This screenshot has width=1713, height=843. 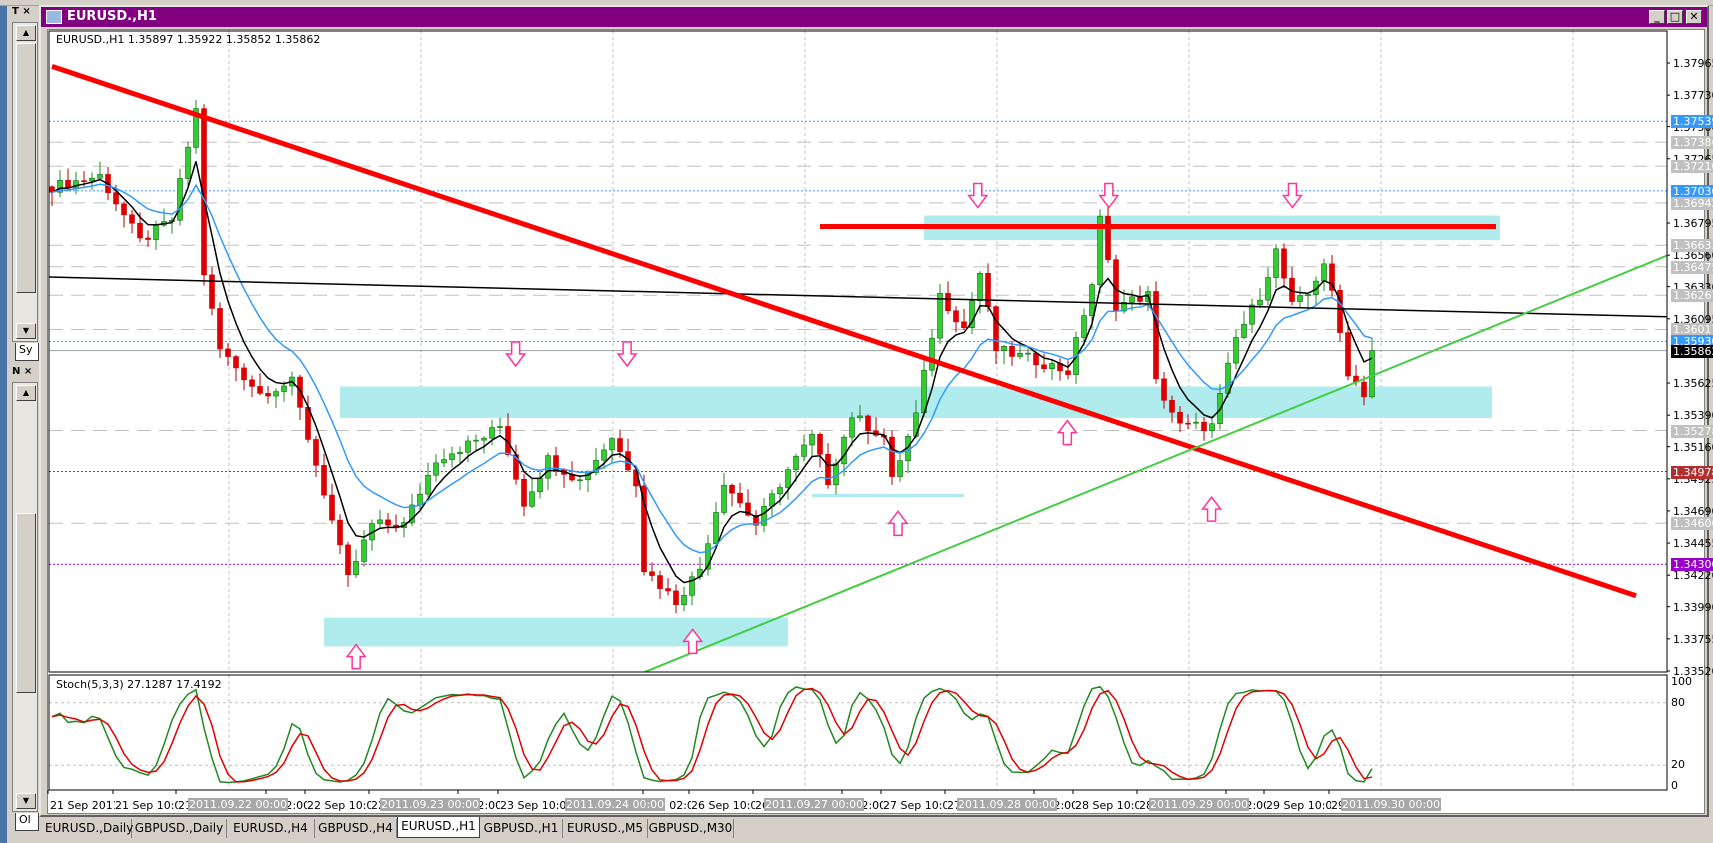 What do you see at coordinates (920, 805) in the screenshot?
I see `time-tick-label: 27 Sep 10:00` at bounding box center [920, 805].